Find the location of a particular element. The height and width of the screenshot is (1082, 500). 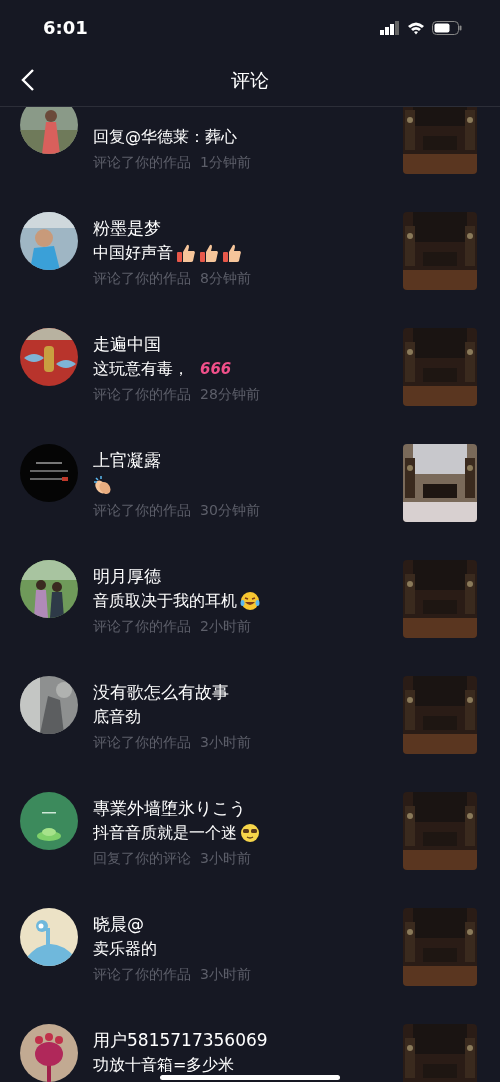

comment-text: 卖乐器的 is located at coordinates (125, 949).